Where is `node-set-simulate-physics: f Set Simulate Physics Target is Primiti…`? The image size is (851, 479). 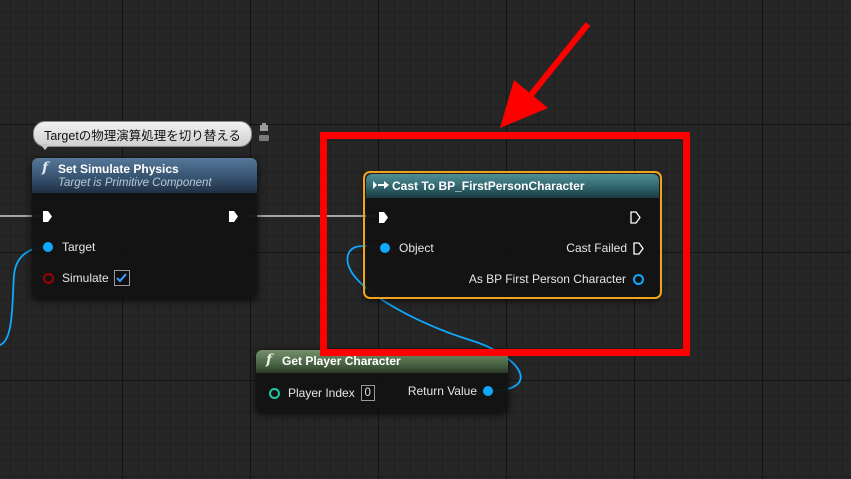
node-set-simulate-physics: f Set Simulate Physics Target is Primiti… is located at coordinates (144, 228).